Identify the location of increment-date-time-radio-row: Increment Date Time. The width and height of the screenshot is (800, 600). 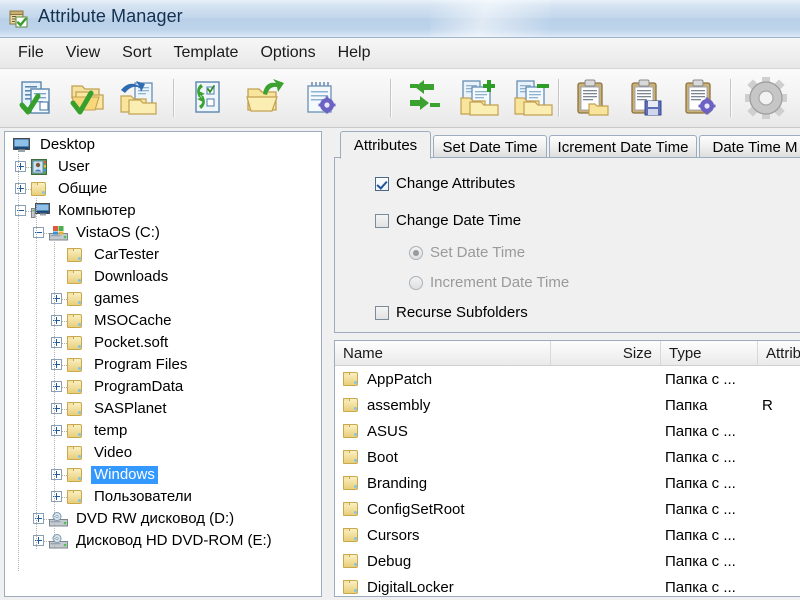
(489, 282).